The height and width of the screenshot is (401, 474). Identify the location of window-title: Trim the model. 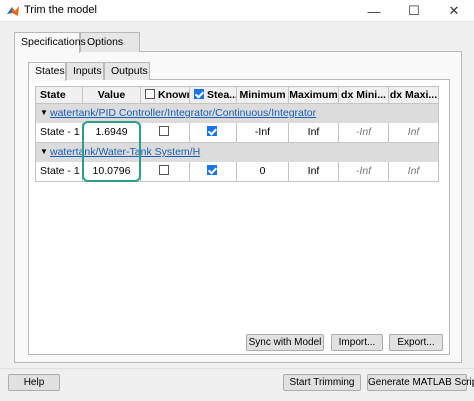
(60, 10).